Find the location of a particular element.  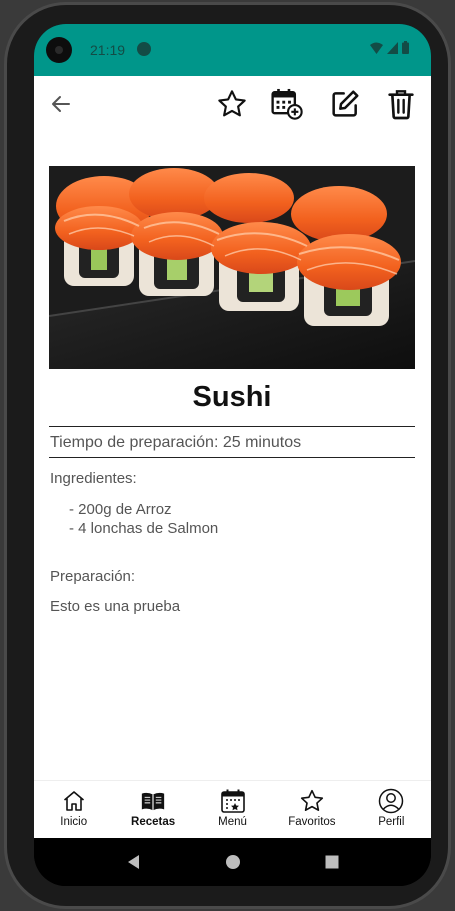

favorite-button is located at coordinates (232, 104).